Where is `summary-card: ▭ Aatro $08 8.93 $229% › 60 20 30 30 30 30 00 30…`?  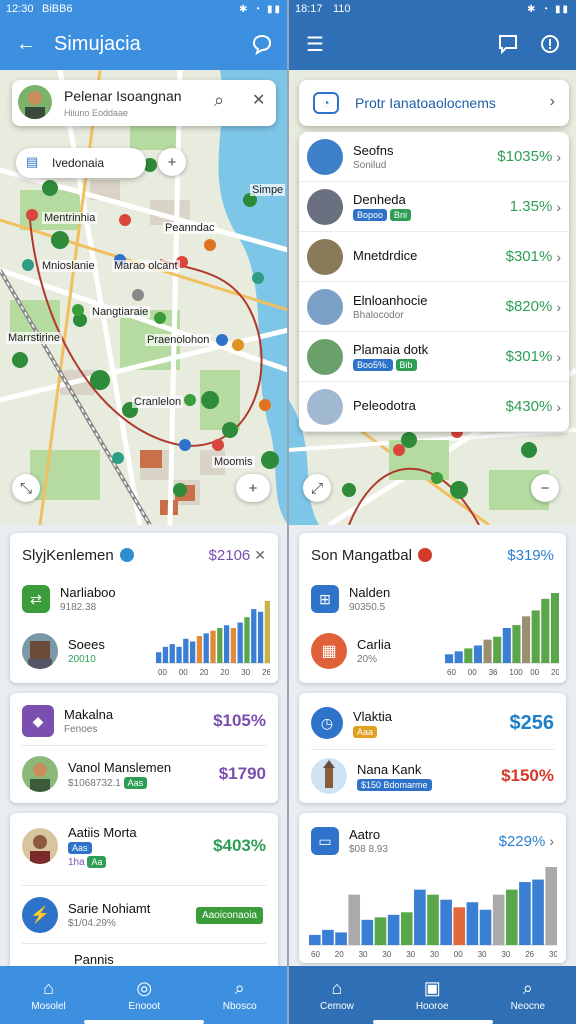 summary-card: ▭ Aatro $08 8.93 $229% › 60 20 30 30 30 30 00 30… is located at coordinates (432, 888).